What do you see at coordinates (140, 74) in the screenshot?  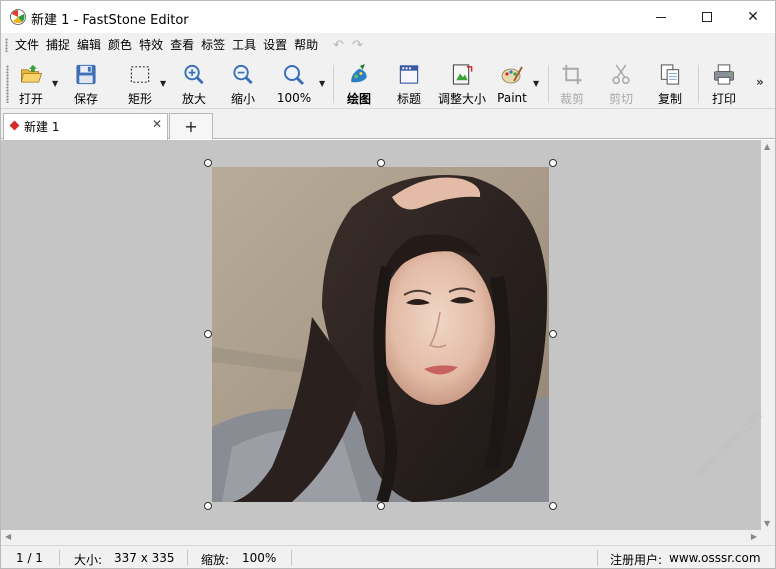 I see `rectangle-select-icon` at bounding box center [140, 74].